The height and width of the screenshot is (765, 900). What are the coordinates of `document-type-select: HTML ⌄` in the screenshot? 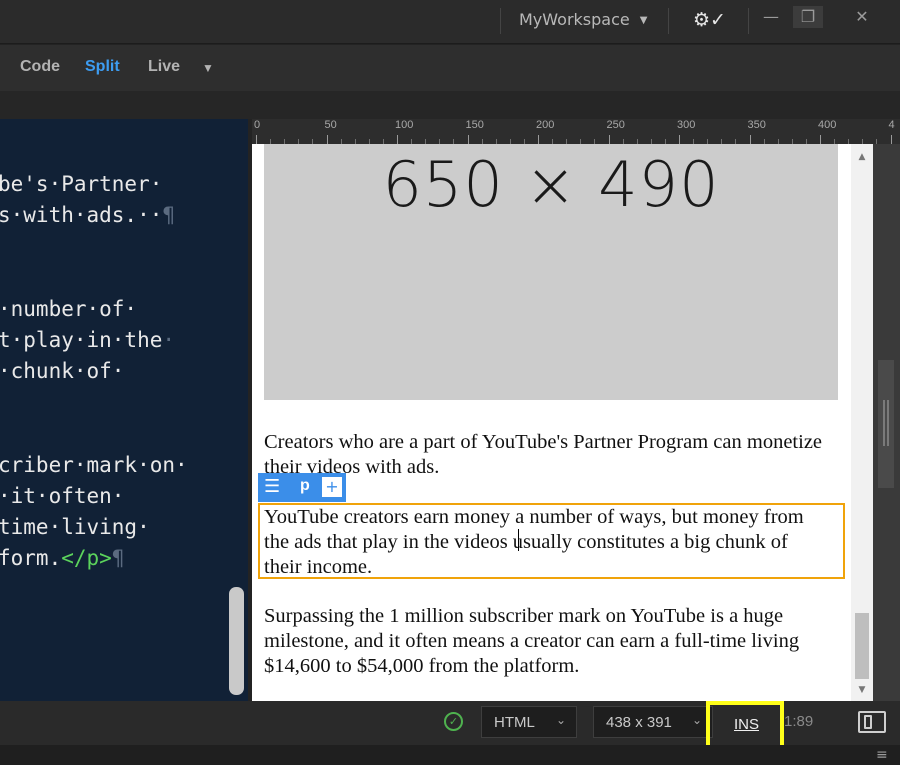 It's located at (529, 722).